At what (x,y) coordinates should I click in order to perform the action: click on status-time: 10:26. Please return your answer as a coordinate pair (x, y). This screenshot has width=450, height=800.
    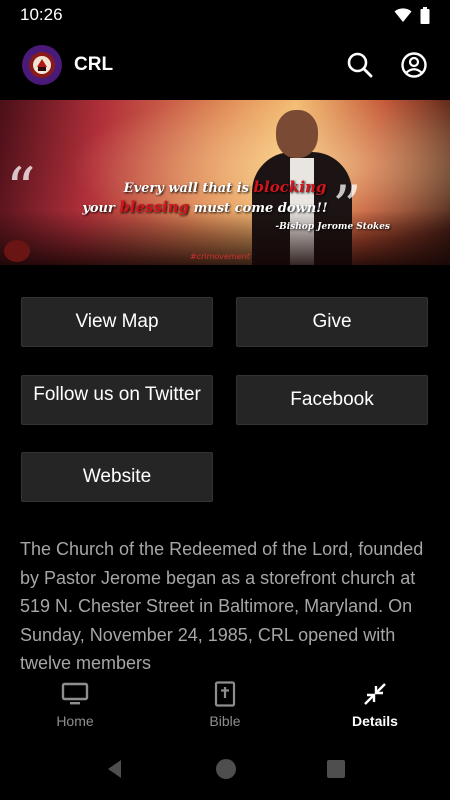
    Looking at the image, I should click on (41, 14).